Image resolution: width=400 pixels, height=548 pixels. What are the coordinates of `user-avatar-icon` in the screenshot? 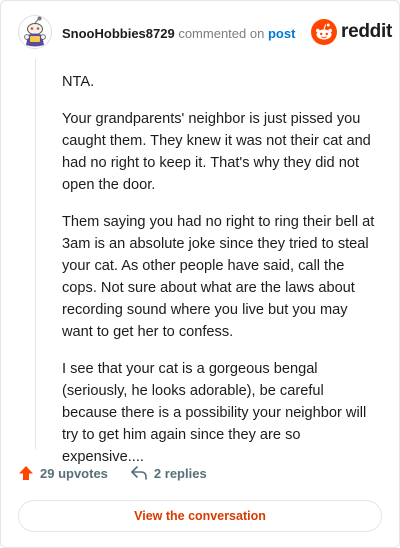 It's located at (35, 32).